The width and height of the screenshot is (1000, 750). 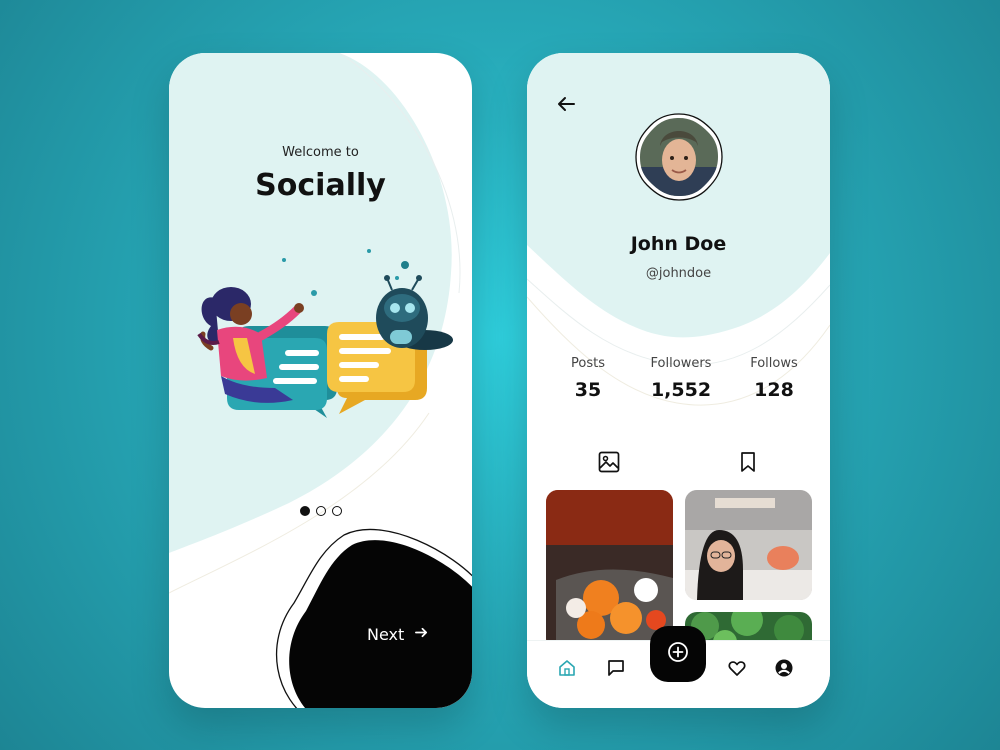 I want to click on stat-value: 35, so click(x=588, y=390).